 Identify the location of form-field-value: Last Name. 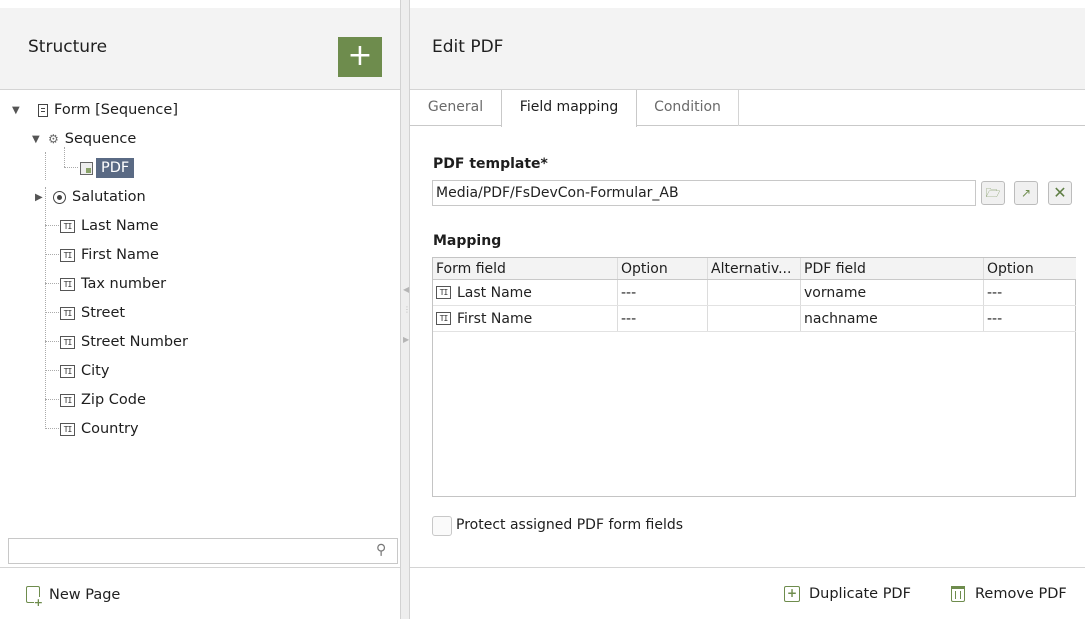
(494, 292).